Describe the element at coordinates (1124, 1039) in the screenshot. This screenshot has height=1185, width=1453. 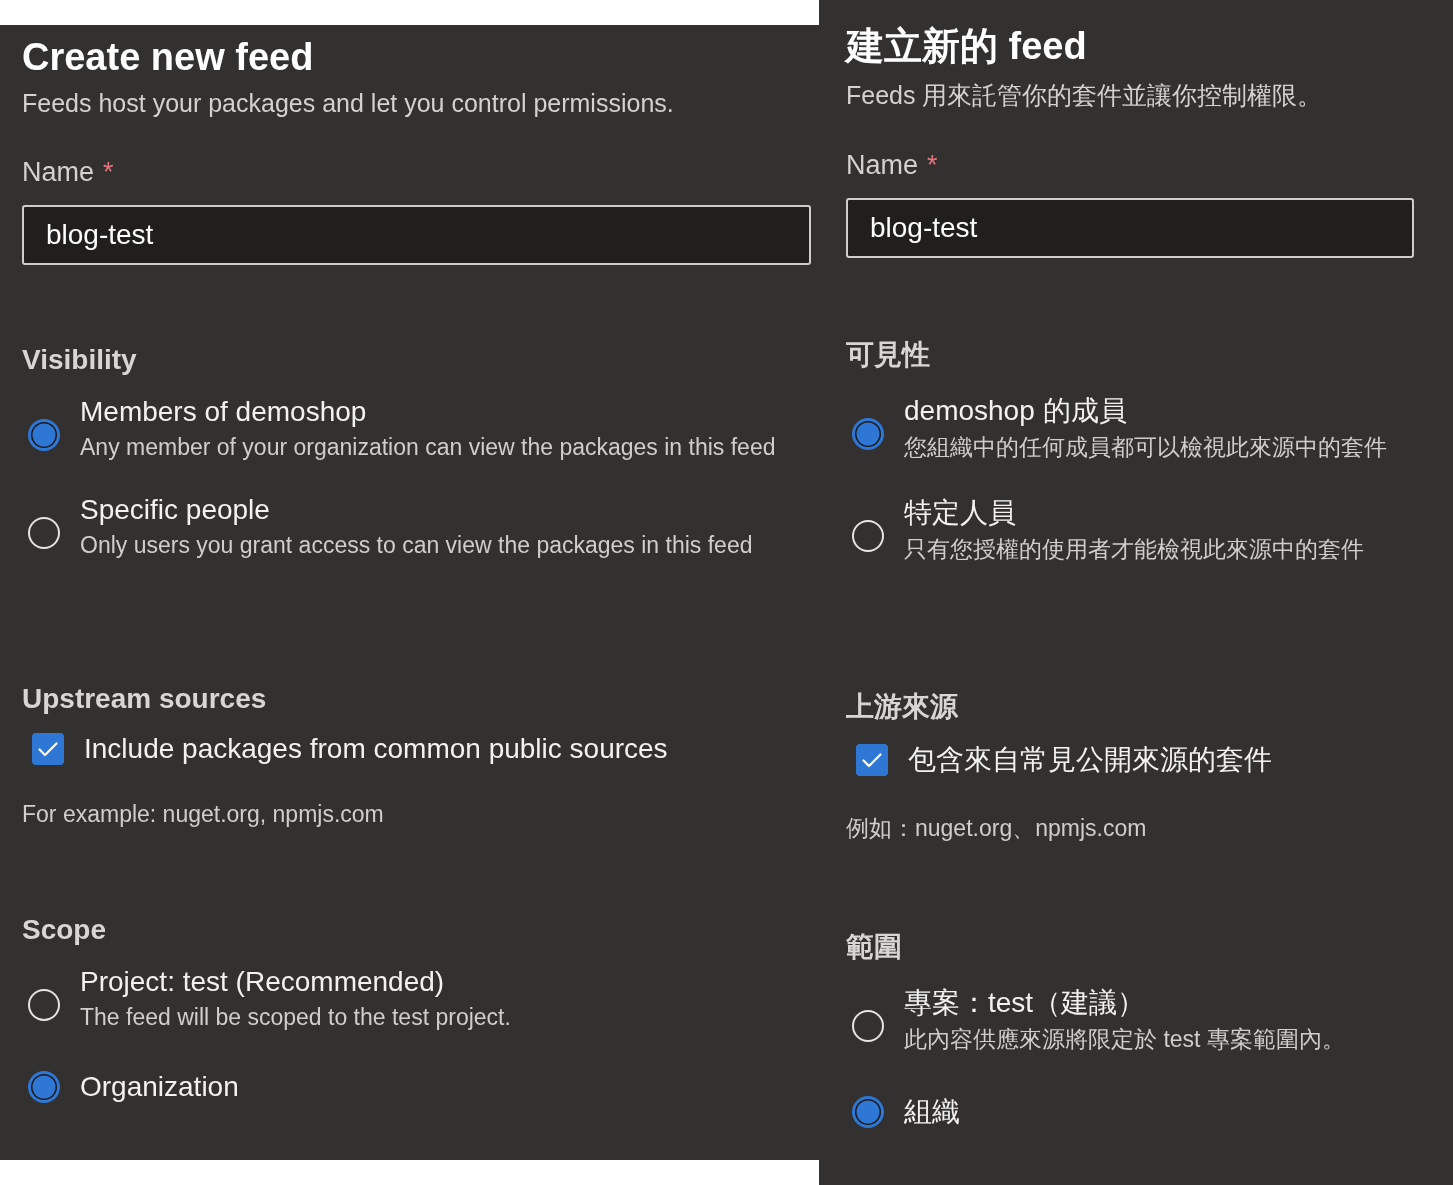
I see `option-description: 此內容供應來源將限定於 test 專案範圍內。` at that location.